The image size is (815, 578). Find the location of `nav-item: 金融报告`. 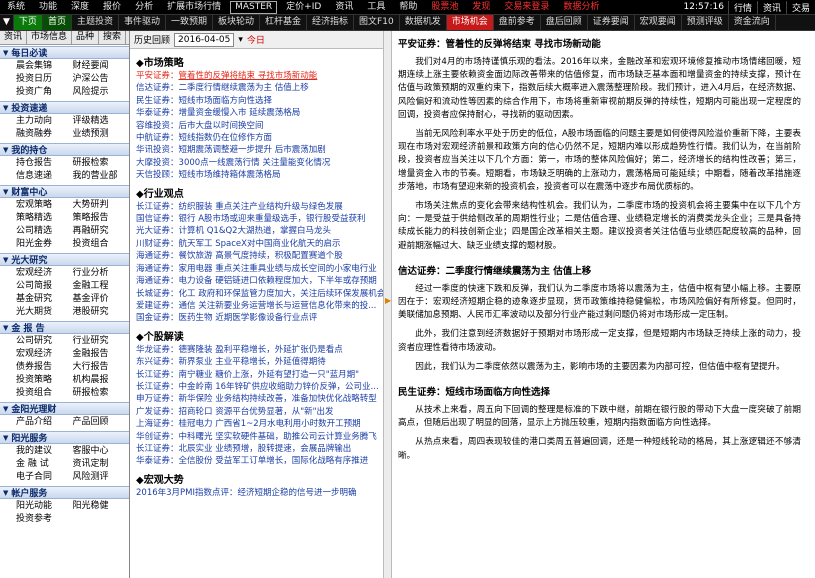

nav-item: 金融报告 is located at coordinates (101, 354).